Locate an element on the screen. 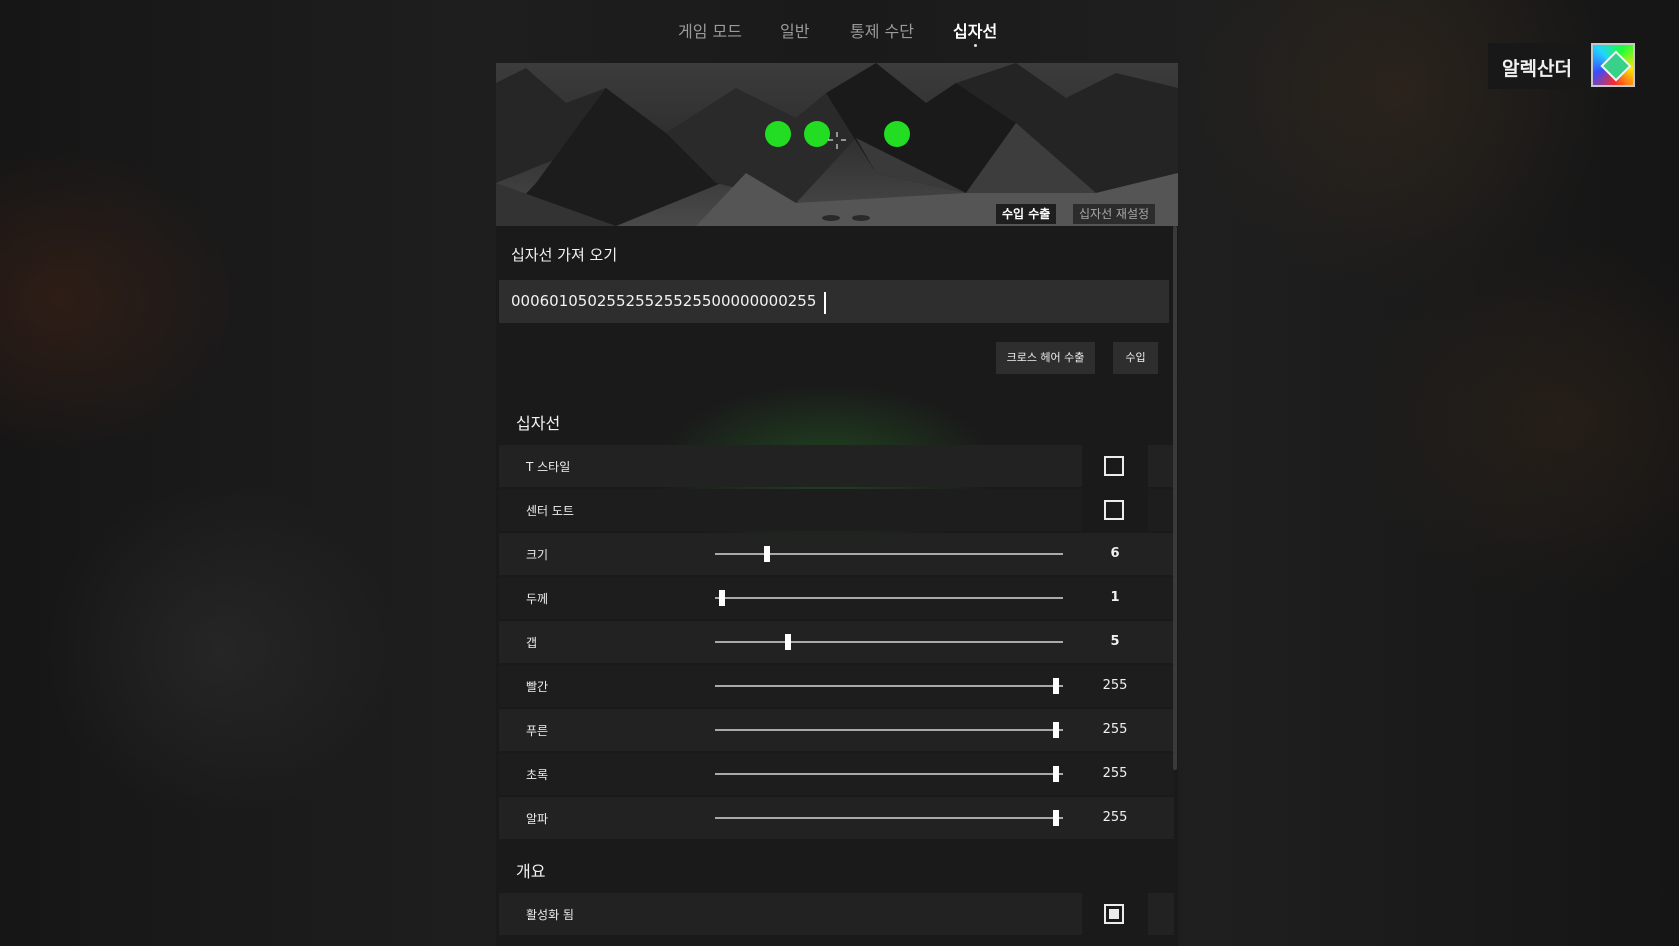 This screenshot has height=946, width=1679. crosshair-code-input is located at coordinates (834, 301).